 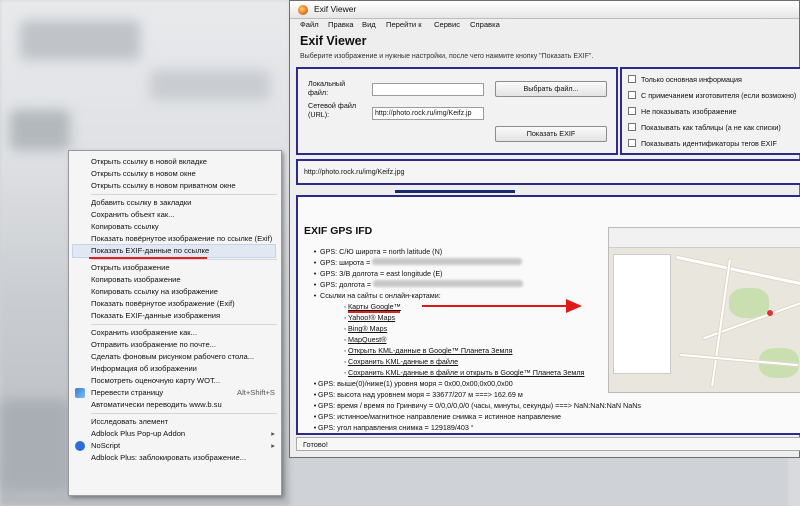 I want to click on gps-line: • GPS: широта =, so click(x=417, y=262).